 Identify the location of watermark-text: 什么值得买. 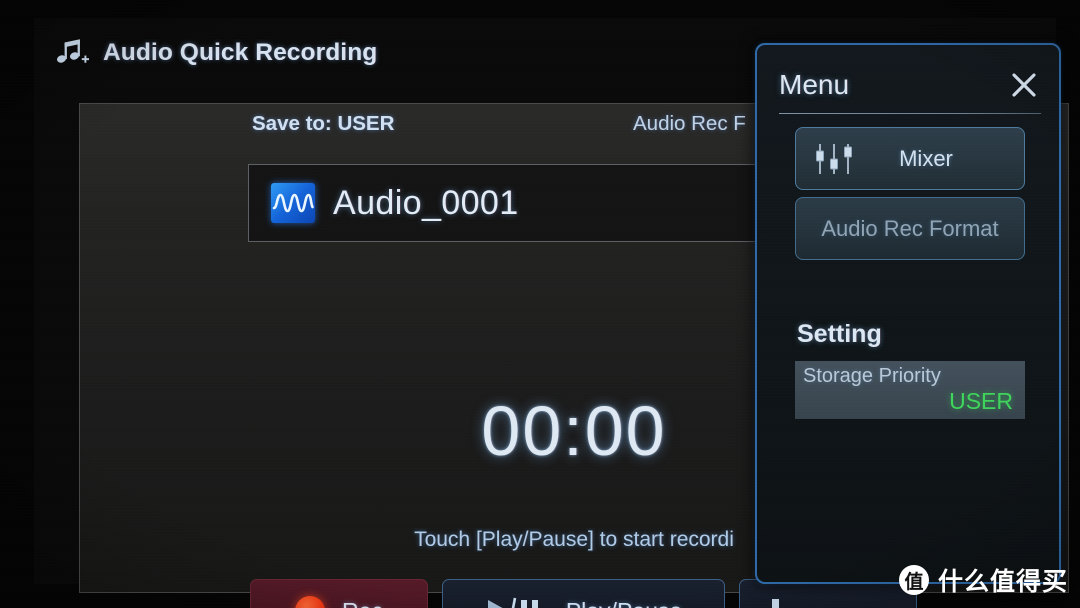
(1002, 582).